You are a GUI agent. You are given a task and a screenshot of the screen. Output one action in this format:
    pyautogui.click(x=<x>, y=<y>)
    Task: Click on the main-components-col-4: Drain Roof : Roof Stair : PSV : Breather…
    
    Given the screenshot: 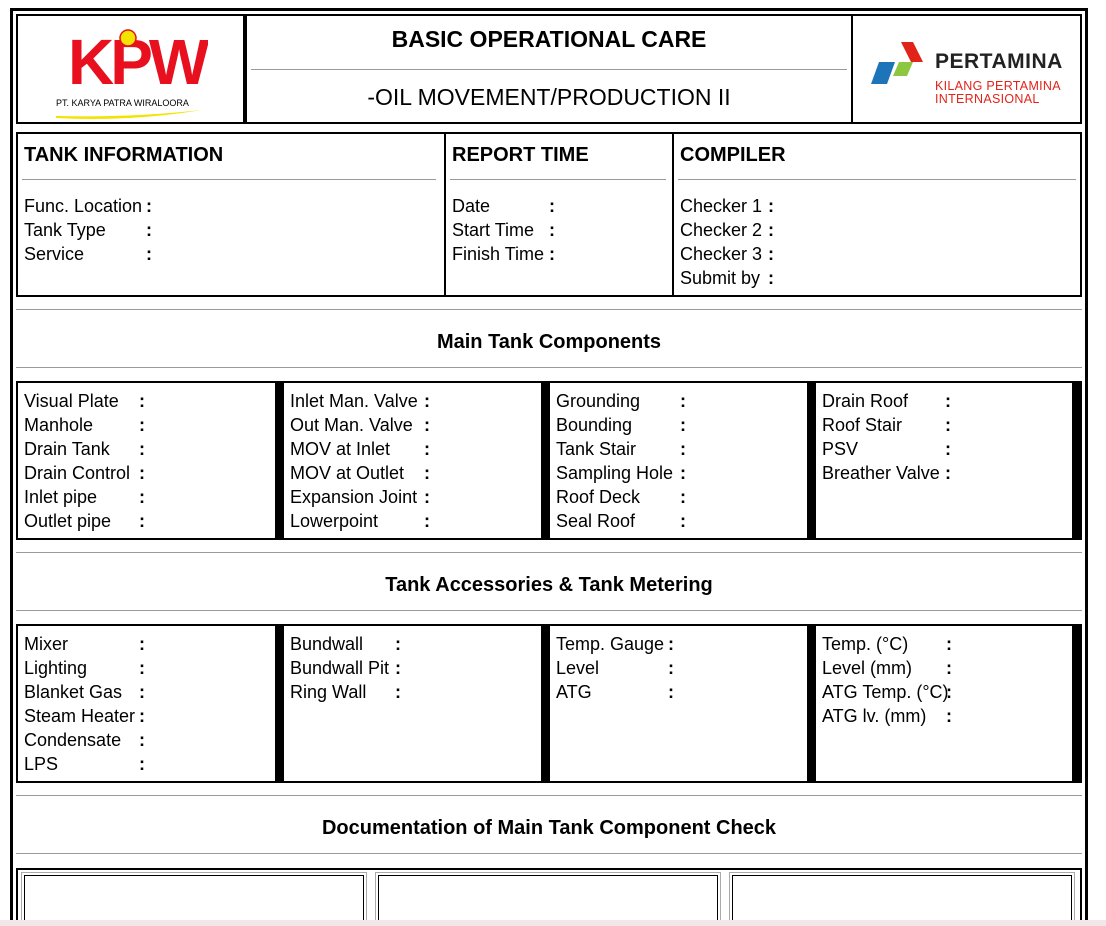 What is the action you would take?
    pyautogui.click(x=886, y=437)
    